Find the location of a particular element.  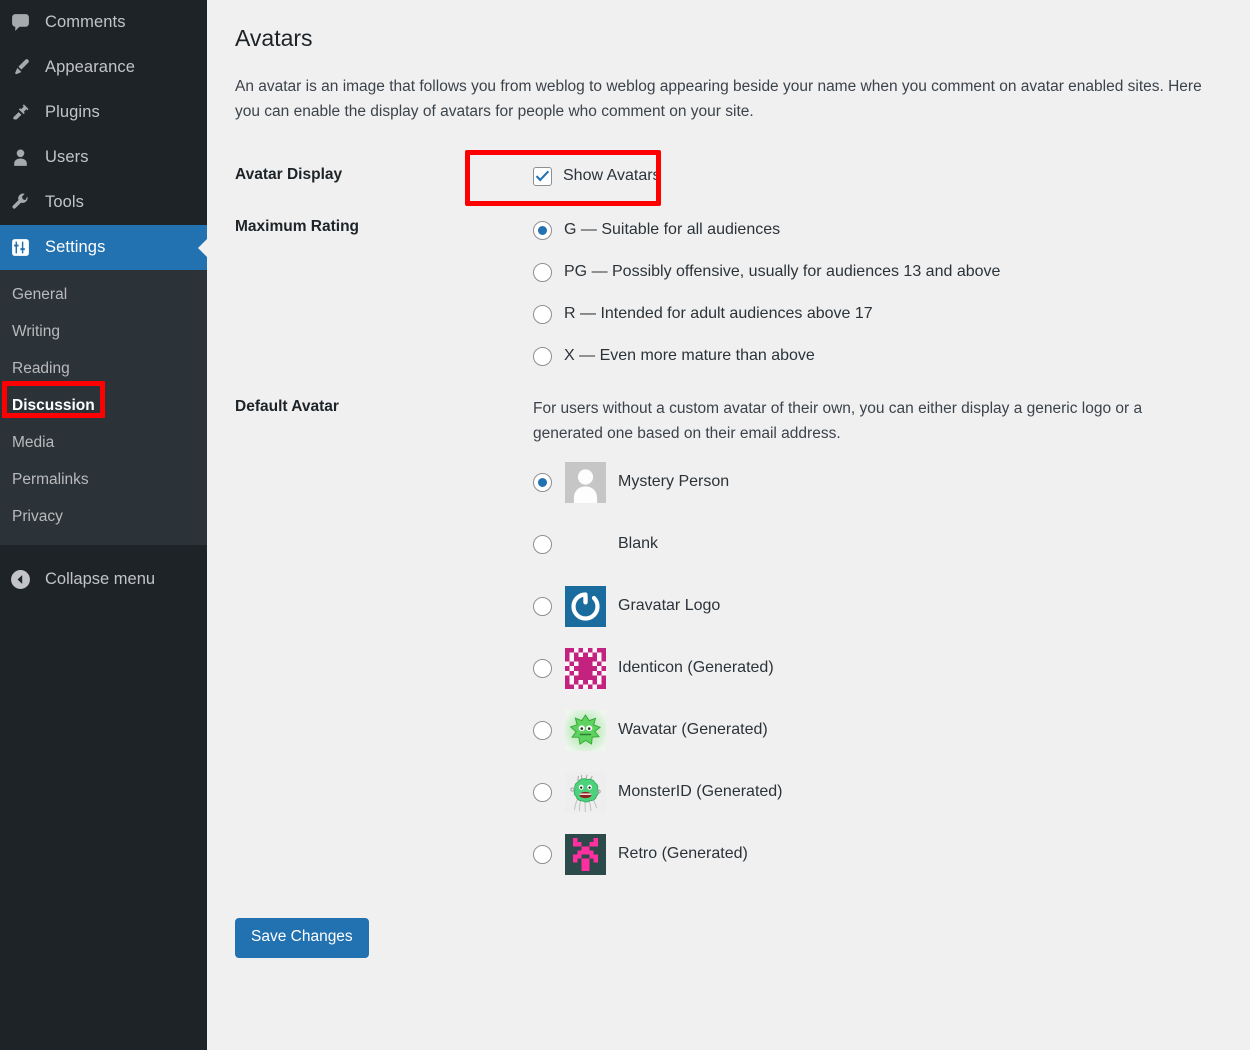

sidebar-item-label: Appearance is located at coordinates (90, 67).